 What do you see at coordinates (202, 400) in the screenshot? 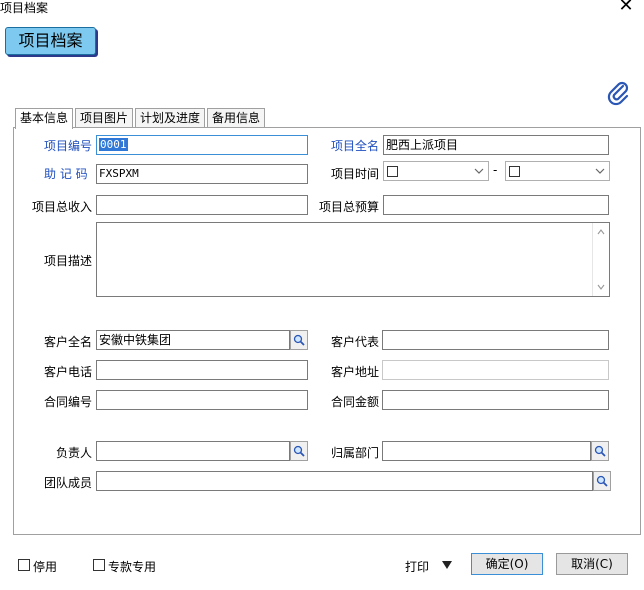
I see `contract-no-input` at bounding box center [202, 400].